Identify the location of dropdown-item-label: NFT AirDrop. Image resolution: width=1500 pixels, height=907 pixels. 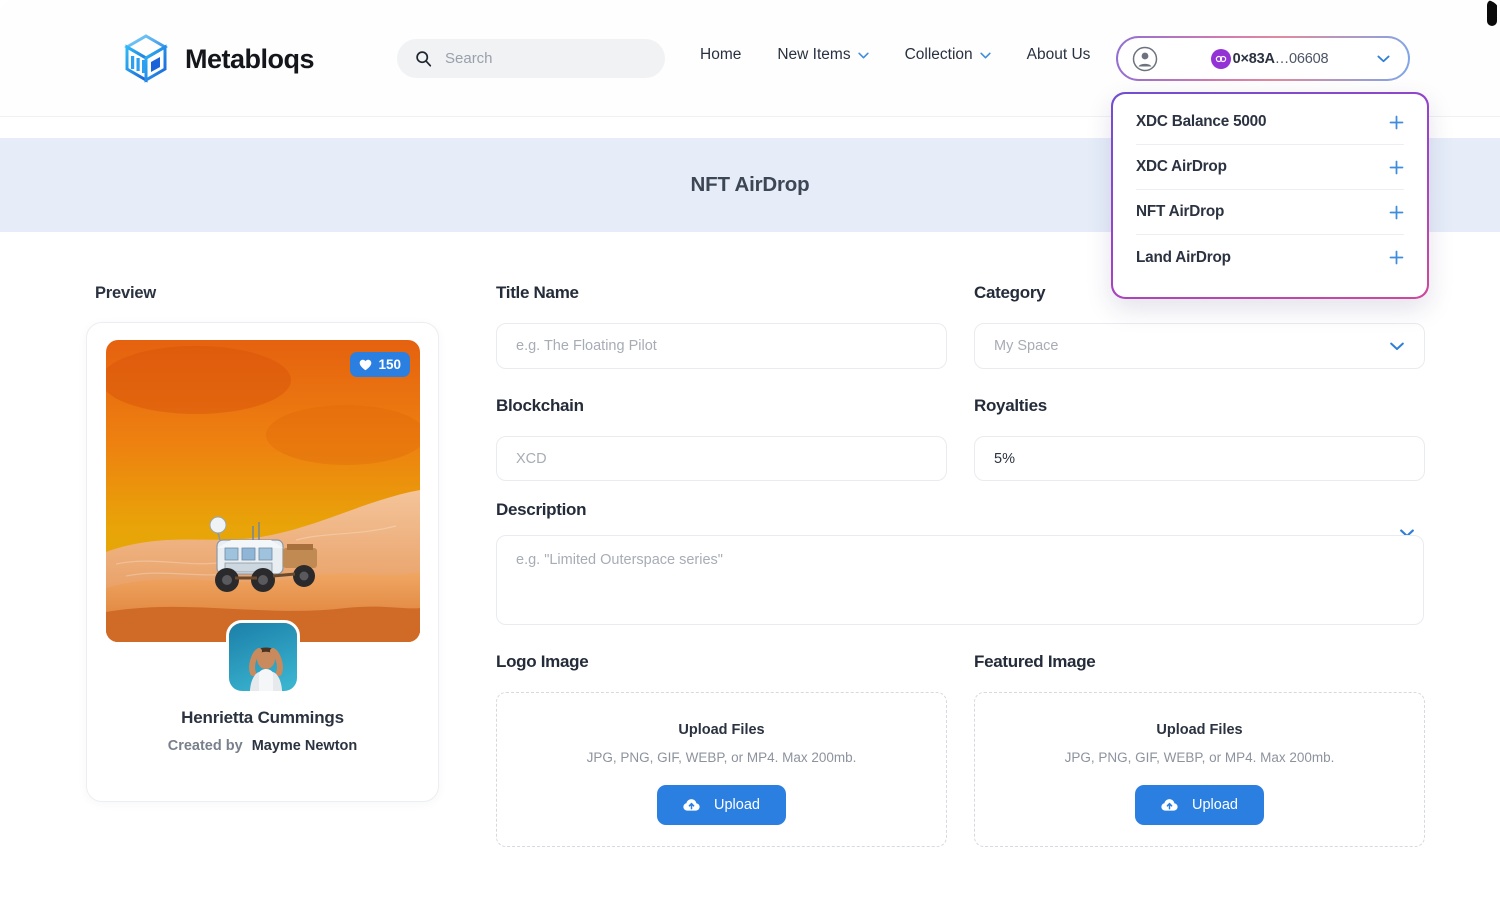
(1180, 211).